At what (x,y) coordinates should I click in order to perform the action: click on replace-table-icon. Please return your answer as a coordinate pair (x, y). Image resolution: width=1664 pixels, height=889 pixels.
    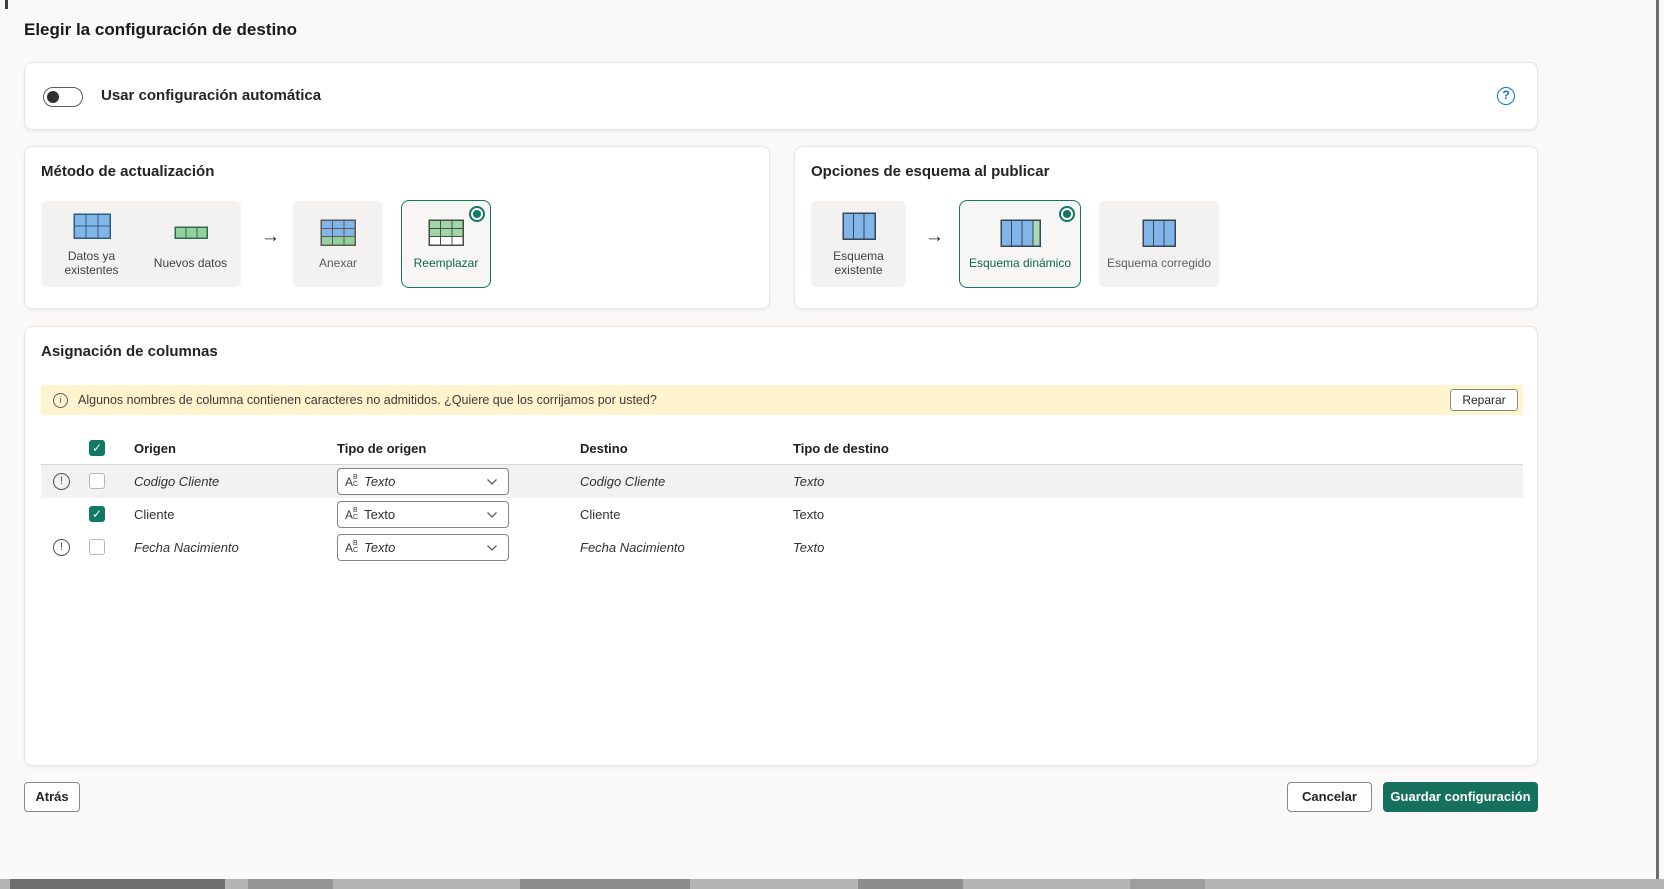
    Looking at the image, I should click on (446, 233).